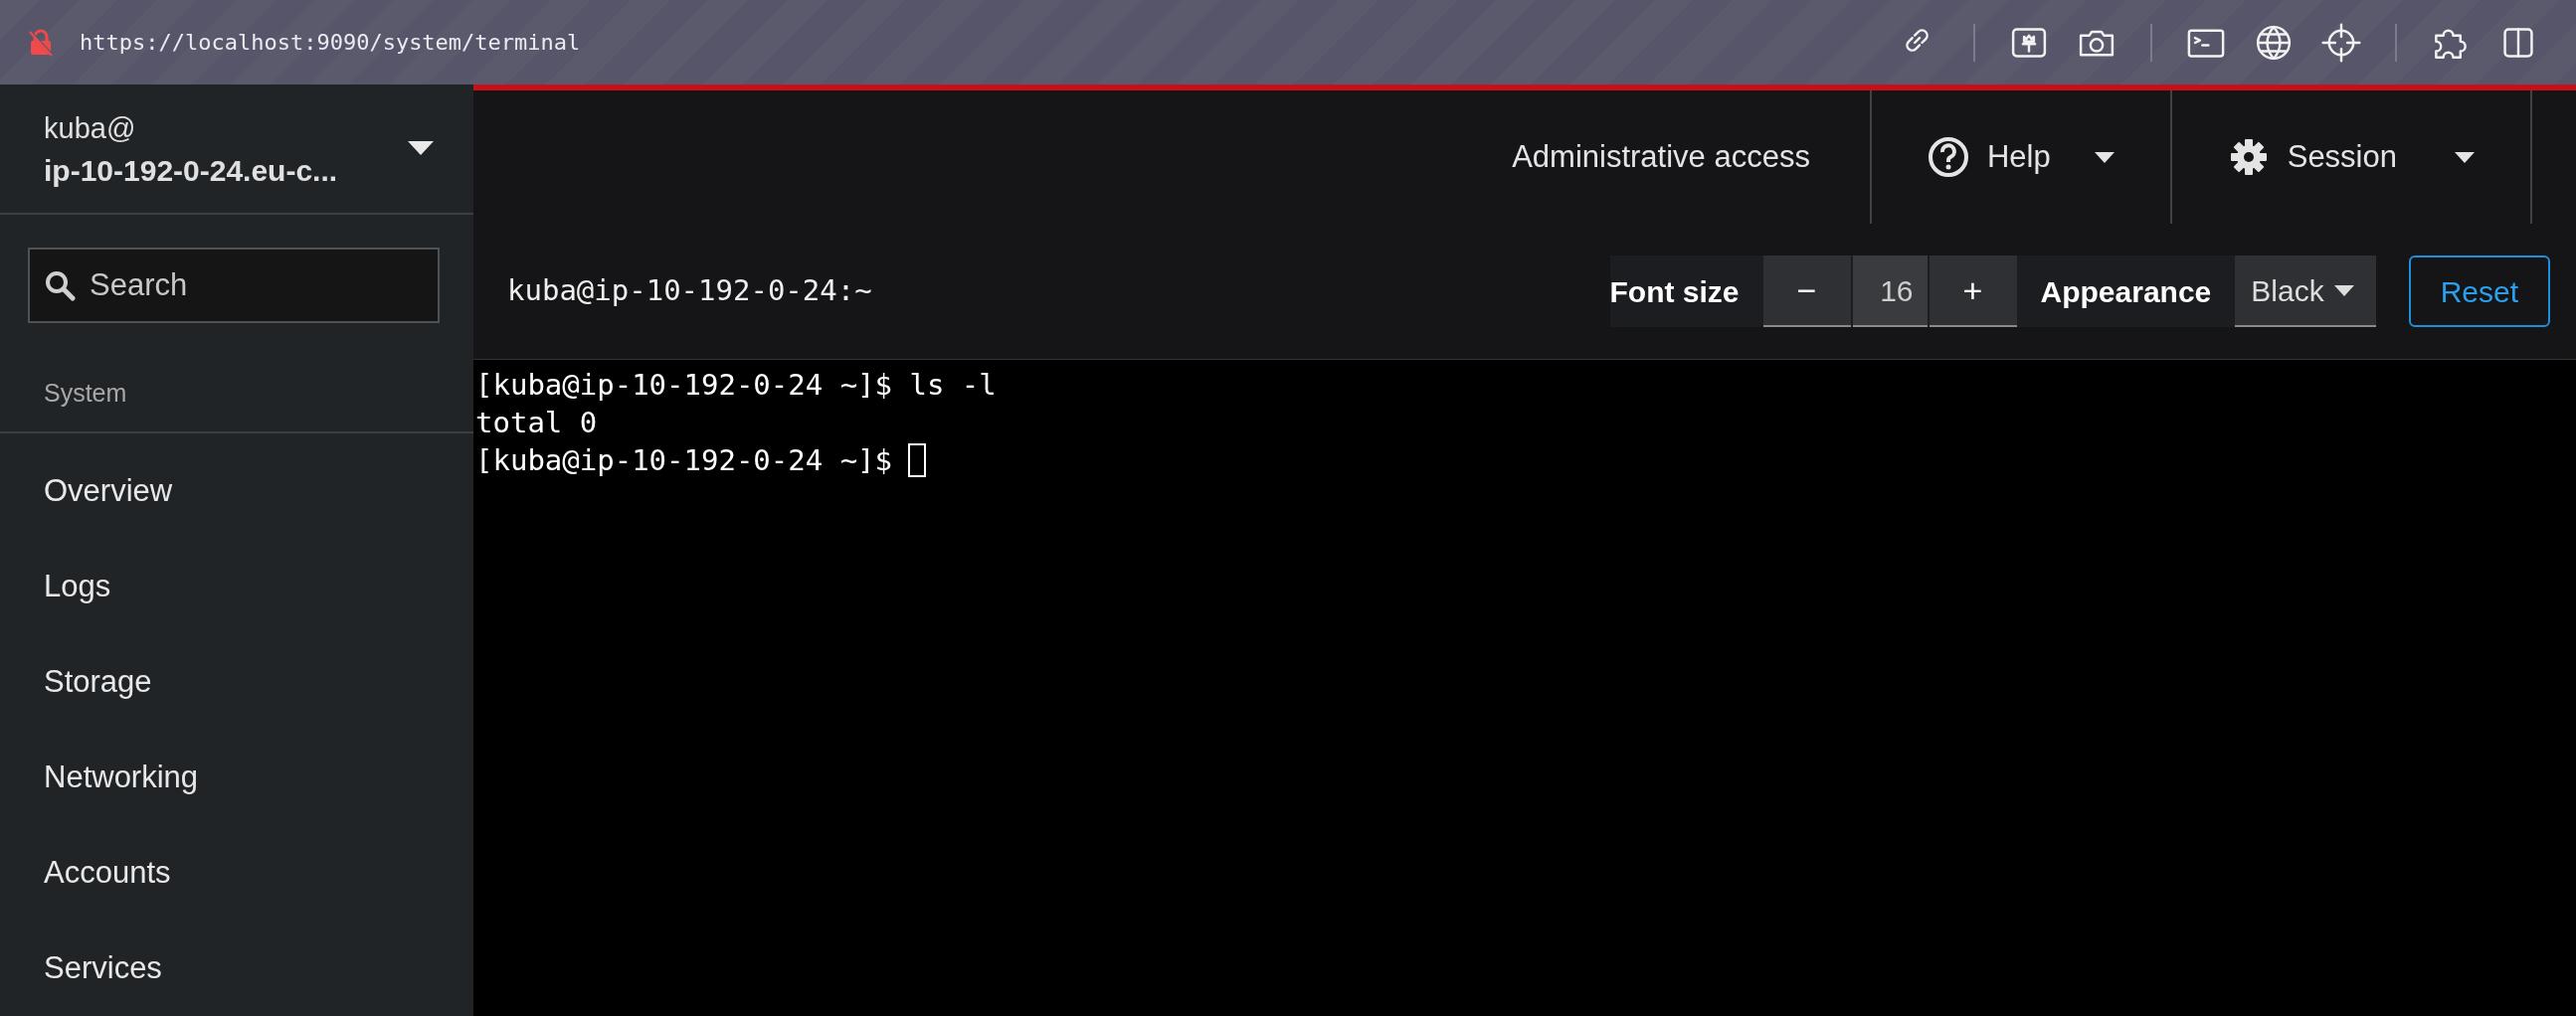  I want to click on nav-link: Storage, so click(98, 682).